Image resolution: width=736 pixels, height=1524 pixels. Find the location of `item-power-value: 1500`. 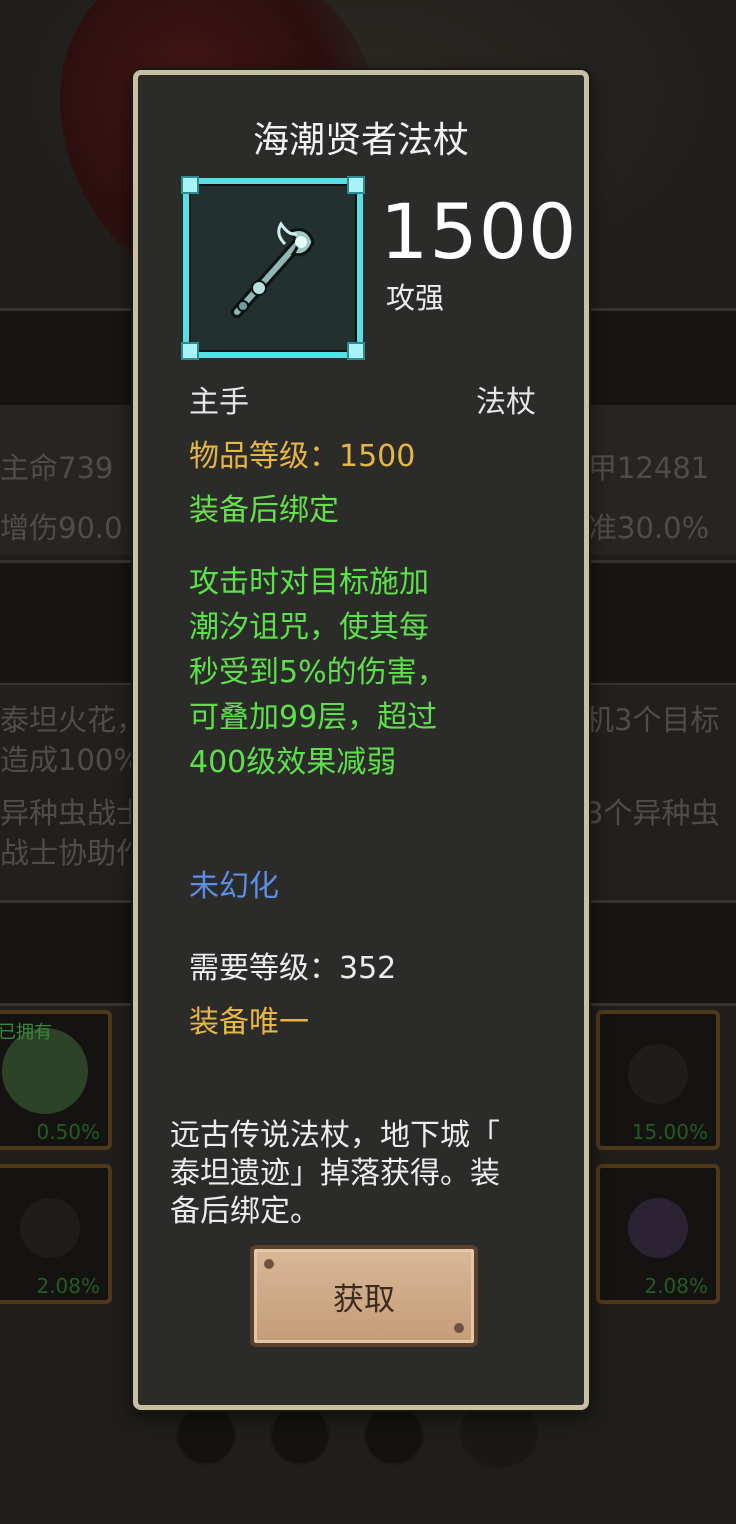

item-power-value: 1500 is located at coordinates (479, 231).